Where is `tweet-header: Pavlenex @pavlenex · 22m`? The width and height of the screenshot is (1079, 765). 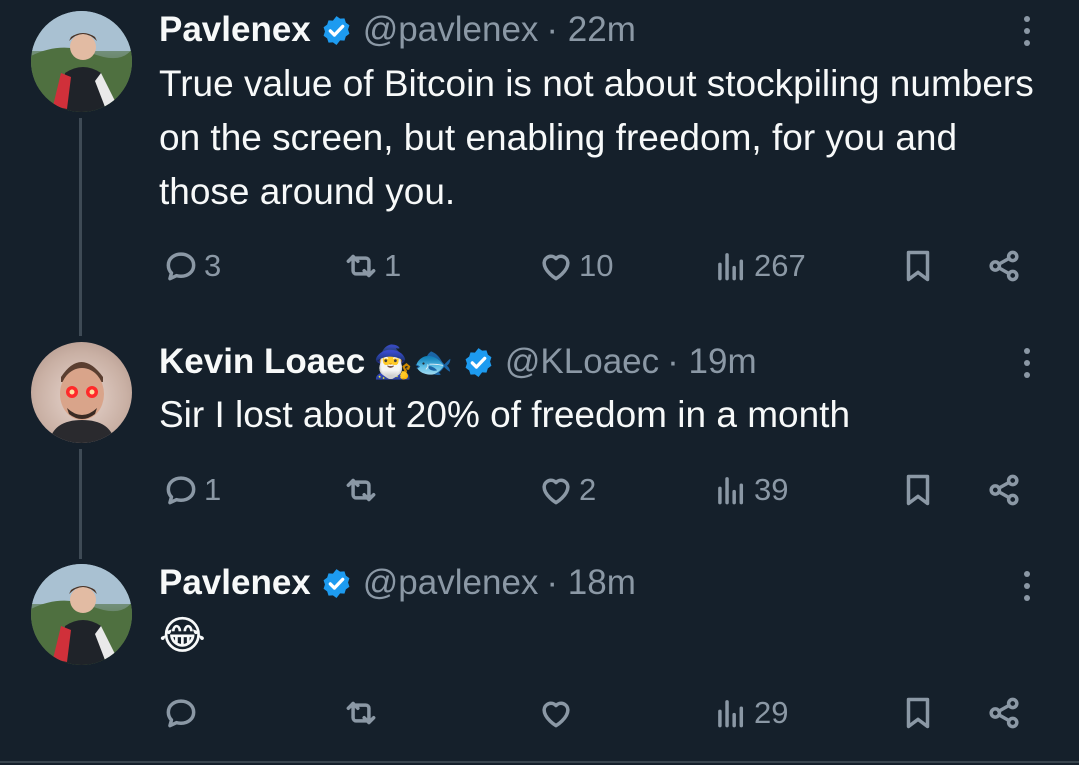
tweet-header: Pavlenex @pavlenex · 22m is located at coordinates (397, 30).